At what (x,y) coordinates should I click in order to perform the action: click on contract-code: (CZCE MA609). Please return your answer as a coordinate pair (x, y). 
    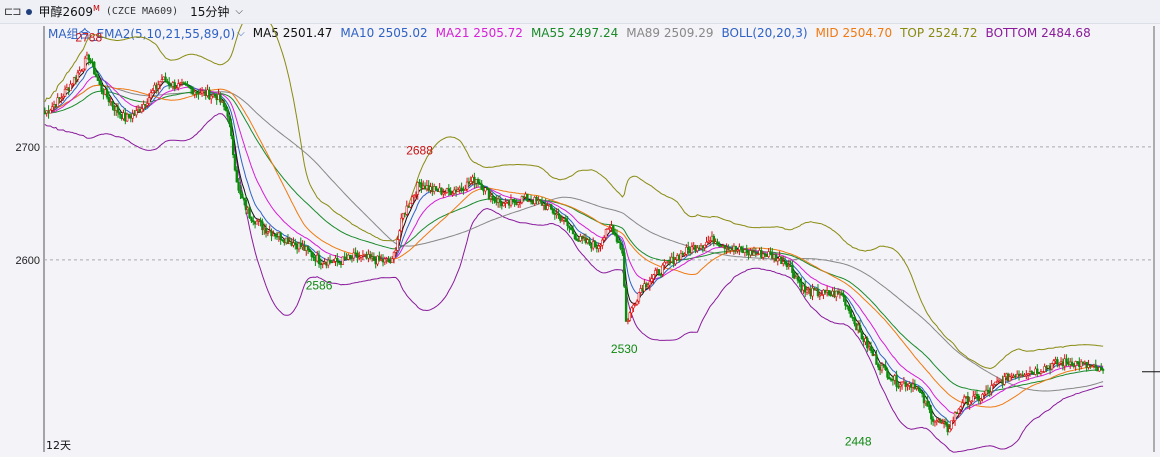
    Looking at the image, I should click on (142, 11).